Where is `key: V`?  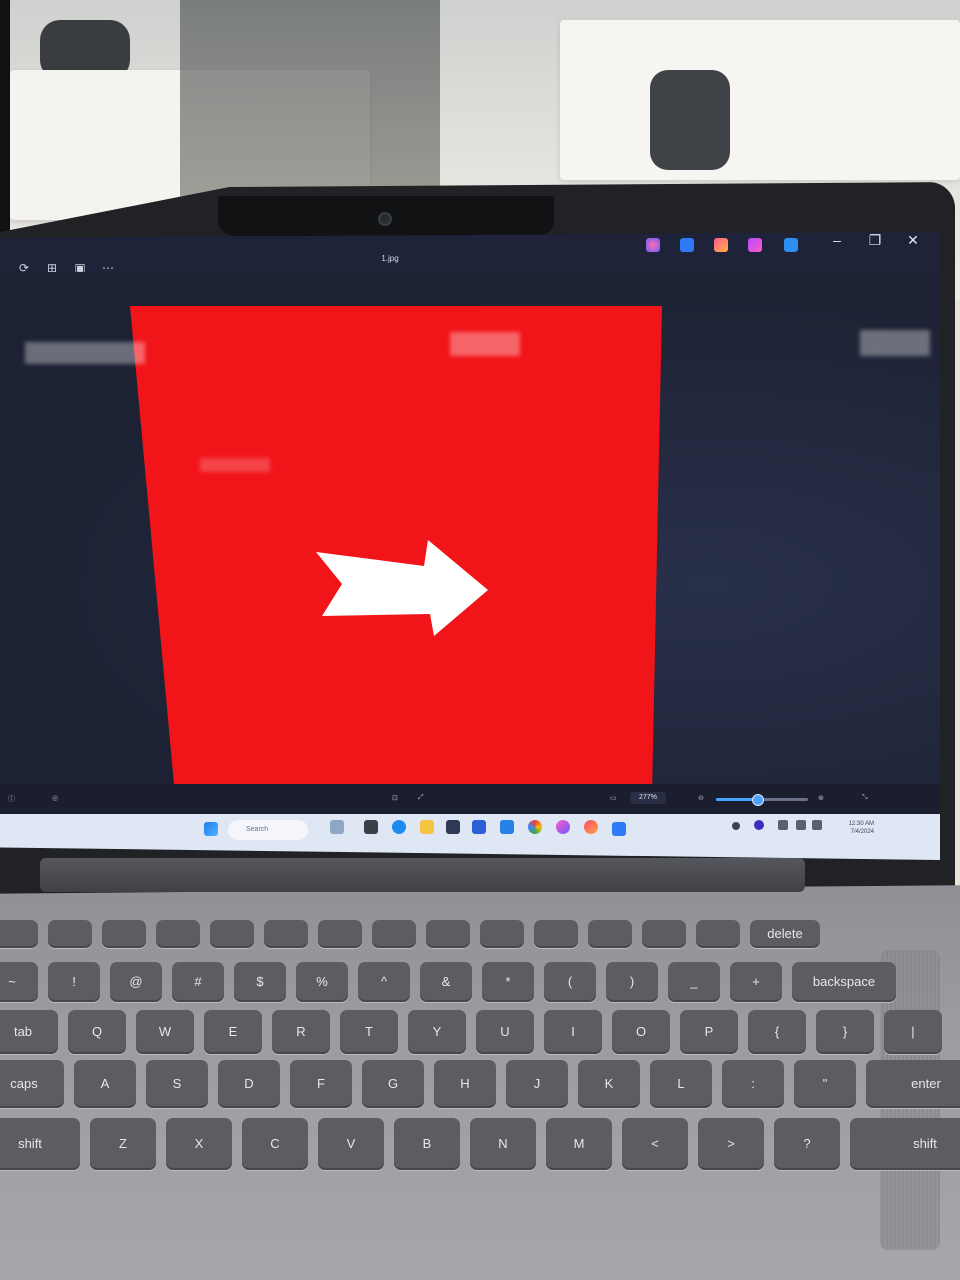 key: V is located at coordinates (351, 1144).